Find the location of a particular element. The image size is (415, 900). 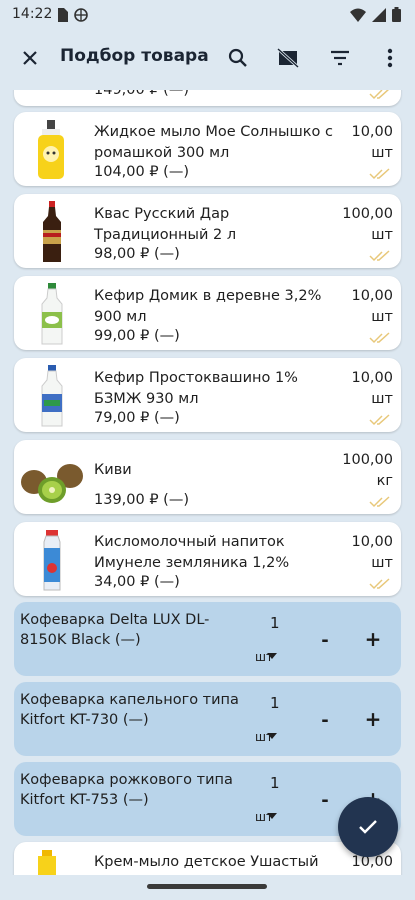

product-price: 104,00 ₽ (—) is located at coordinates (141, 172).